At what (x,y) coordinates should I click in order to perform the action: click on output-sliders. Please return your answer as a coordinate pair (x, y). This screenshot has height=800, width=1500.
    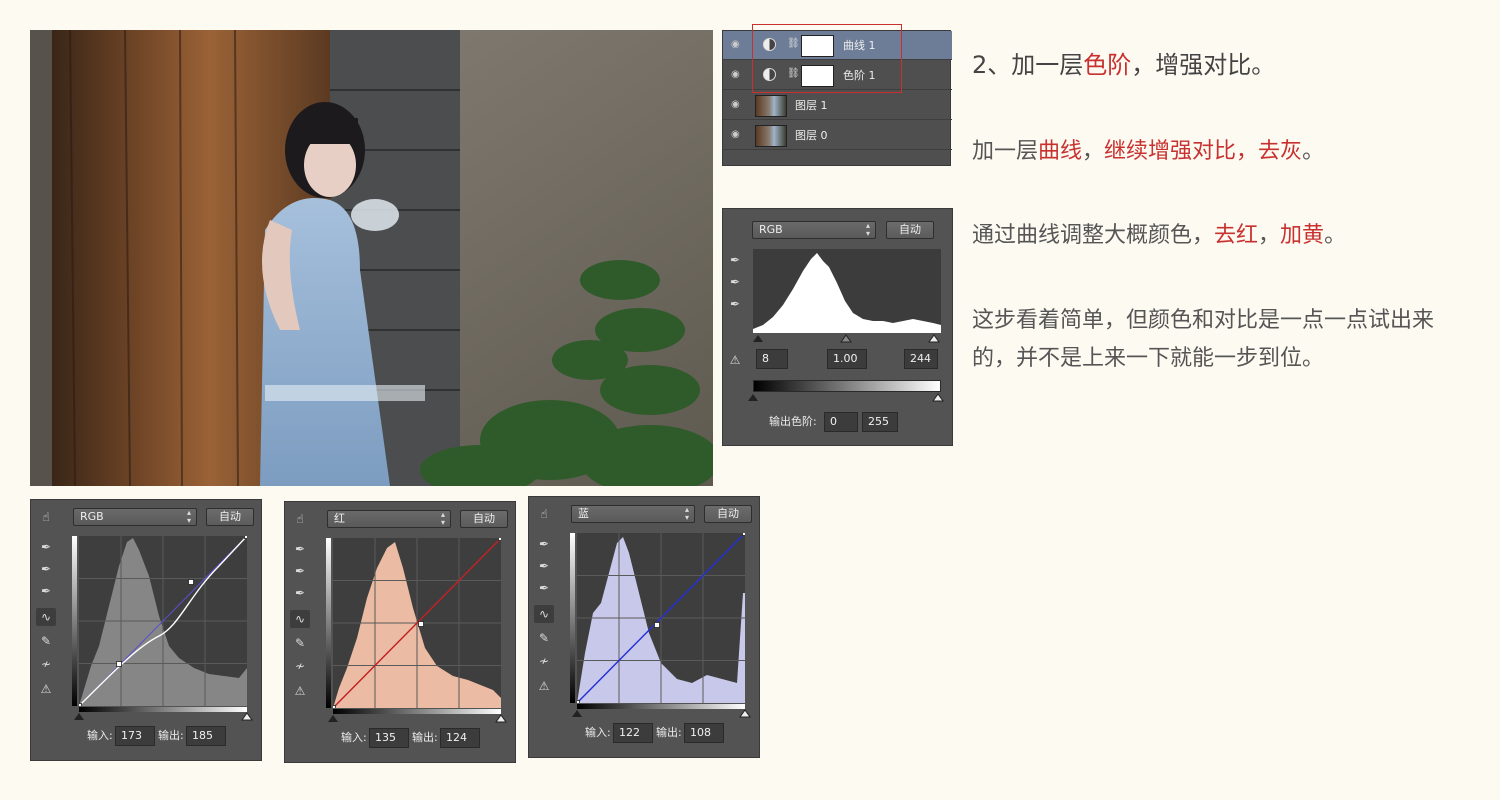
    Looking at the image, I should click on (847, 397).